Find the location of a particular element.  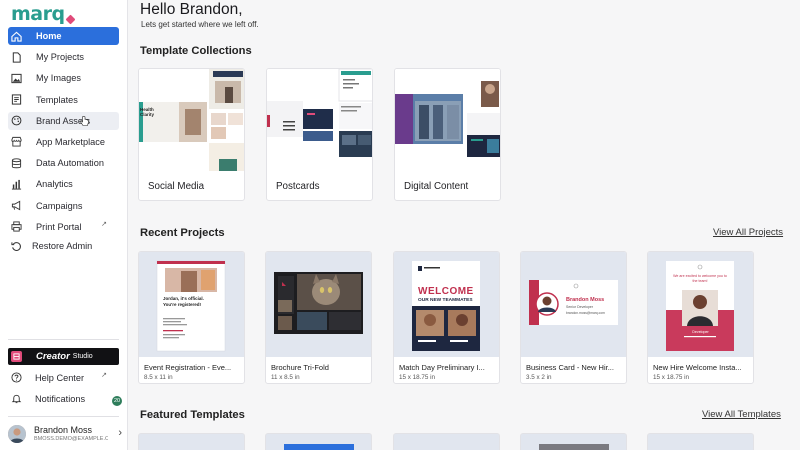

restore-admin-label: Restore Admin is located at coordinates (62, 246).